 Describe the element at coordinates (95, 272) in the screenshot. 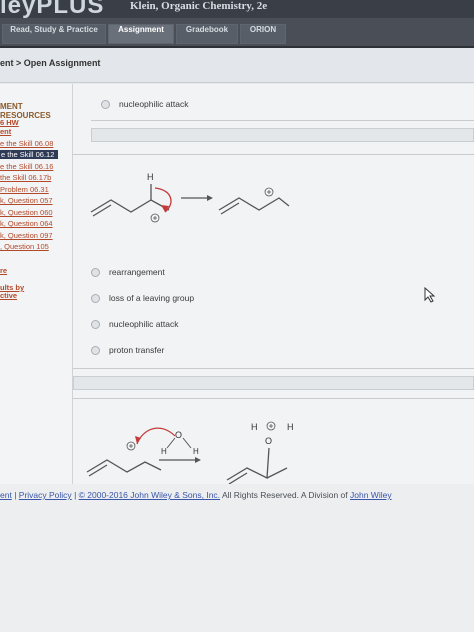

I see `radio-rearrangement` at that location.